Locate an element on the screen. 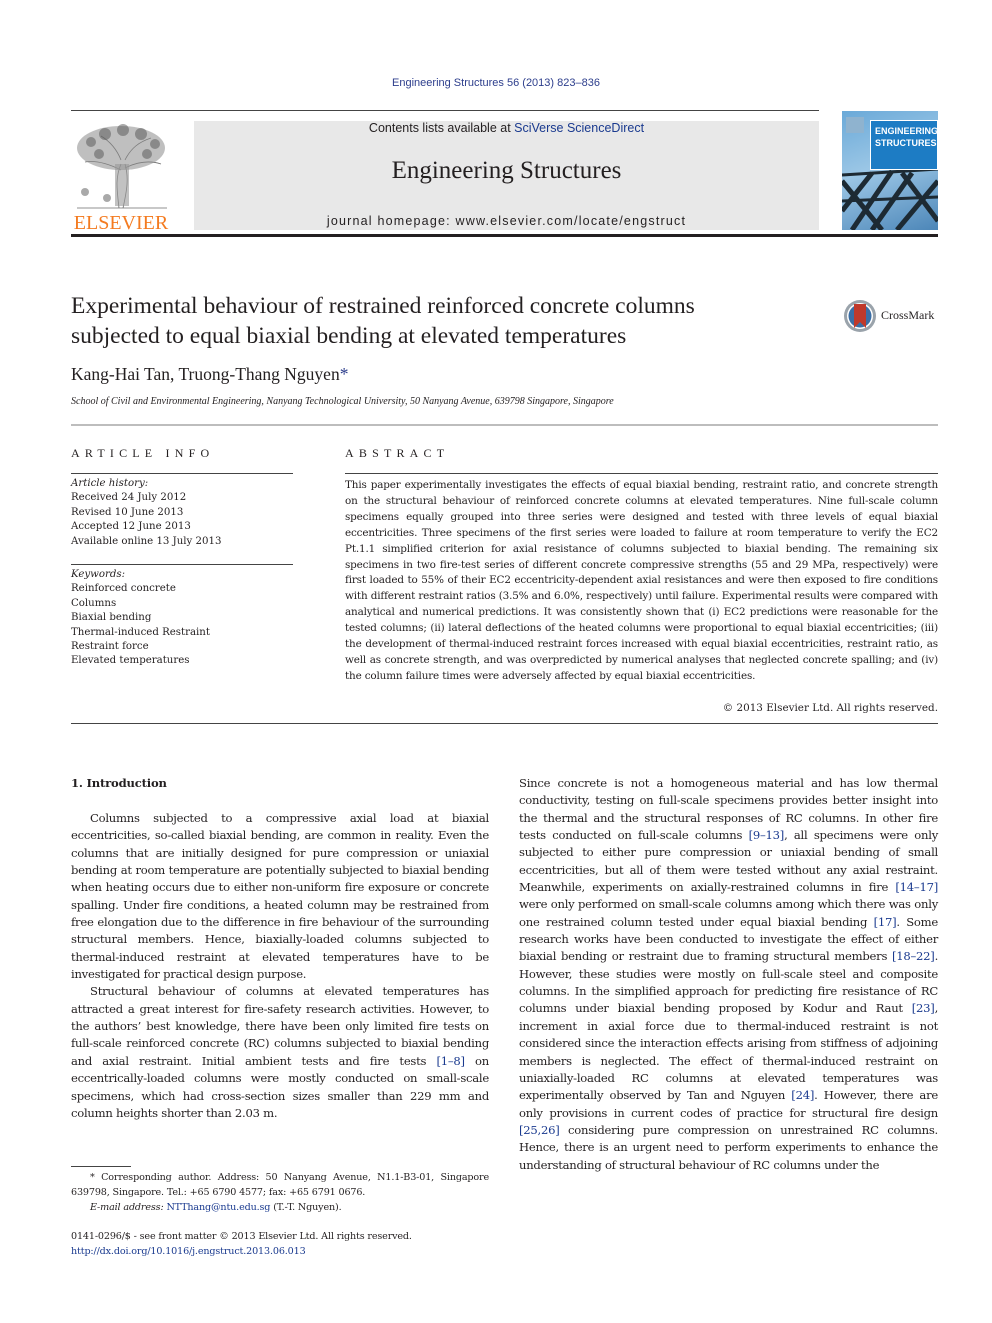 This screenshot has height=1323, width=992. abstract-bottom-rule is located at coordinates (504, 723).